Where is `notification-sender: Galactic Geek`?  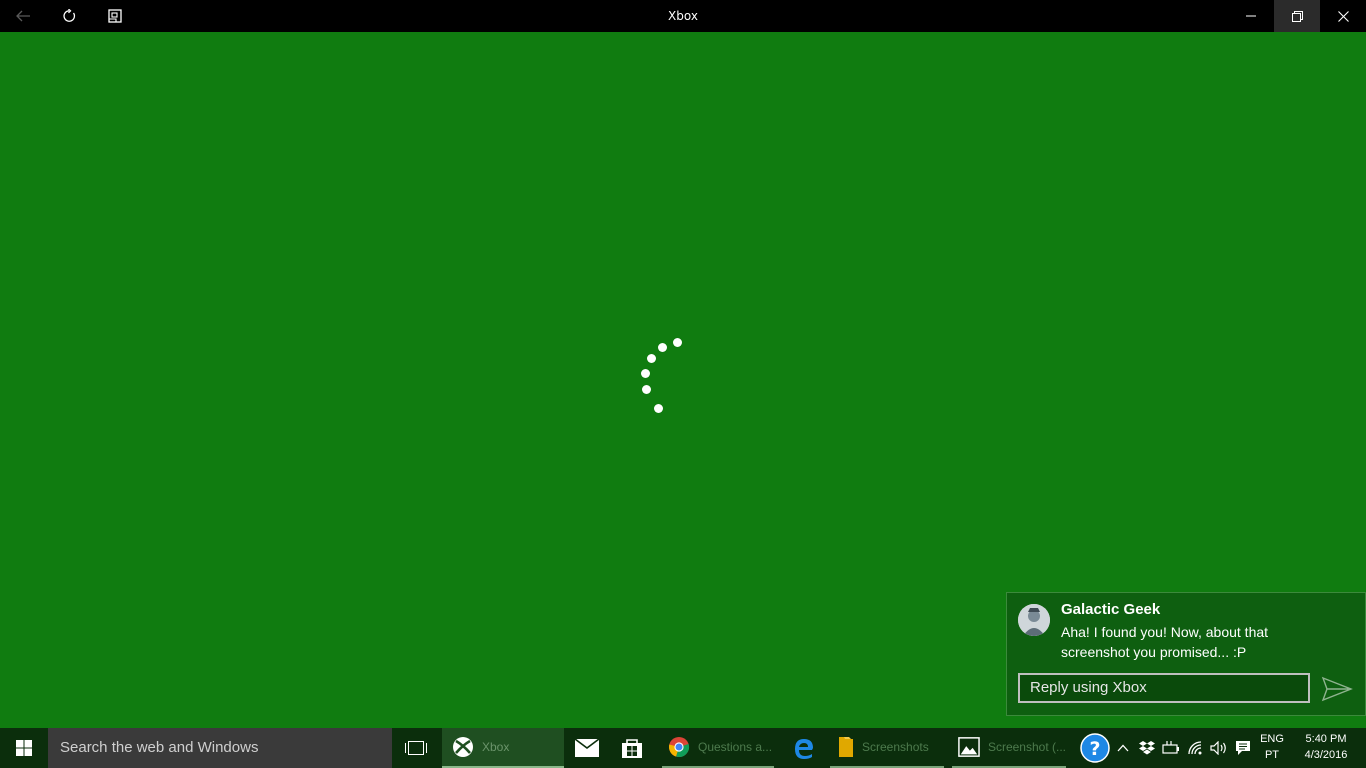
notification-sender: Galactic Geek is located at coordinates (1111, 609).